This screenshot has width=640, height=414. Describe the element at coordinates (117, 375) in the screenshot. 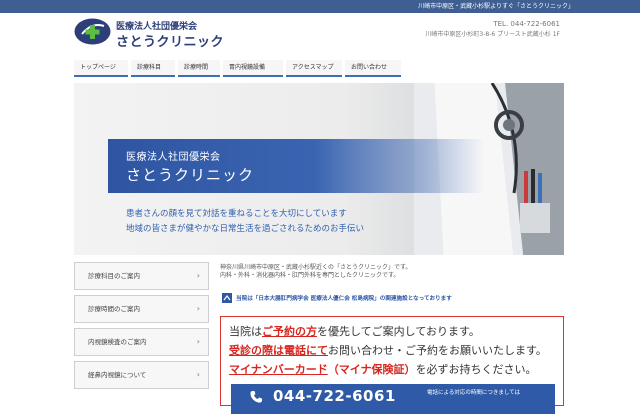

I see `sidebar-item-label: 経鼻内視鏡について` at that location.